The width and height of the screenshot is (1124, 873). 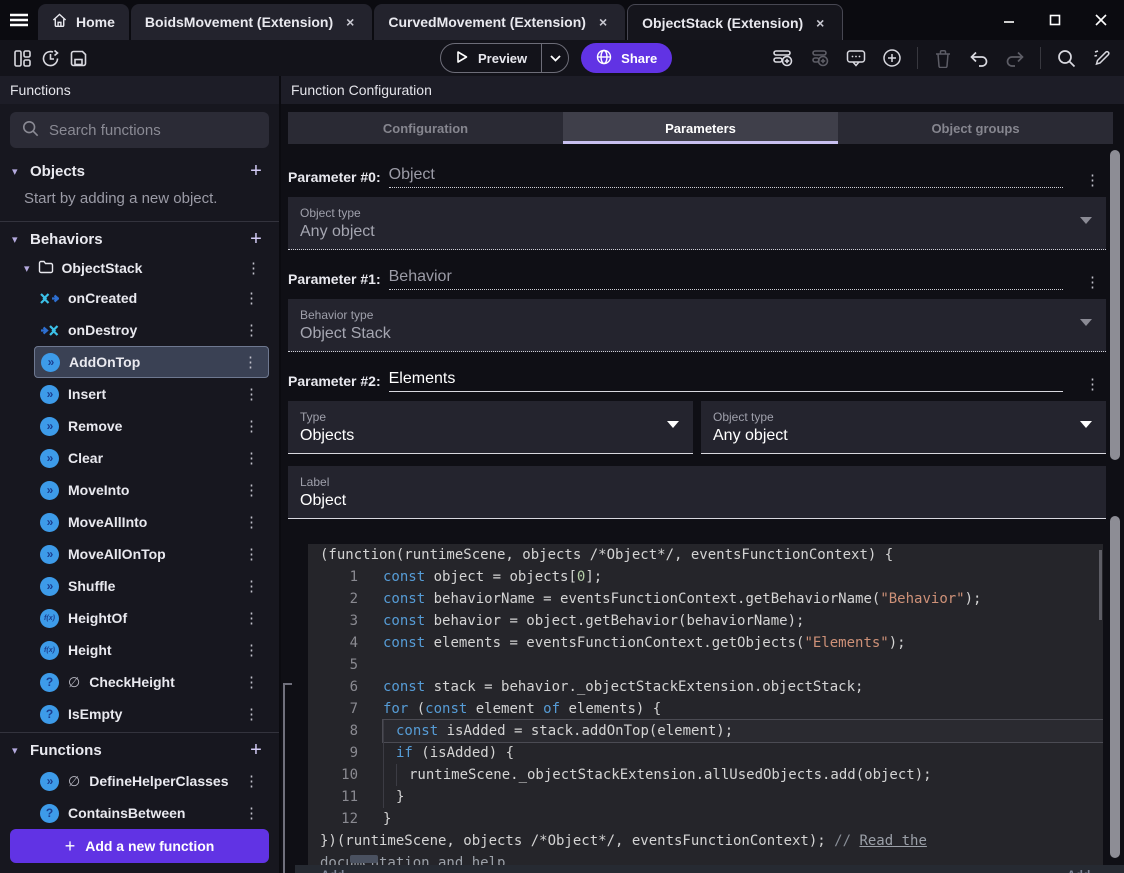 I want to click on function-item-moveinto: » MoveInto ⋮, so click(x=151, y=490).